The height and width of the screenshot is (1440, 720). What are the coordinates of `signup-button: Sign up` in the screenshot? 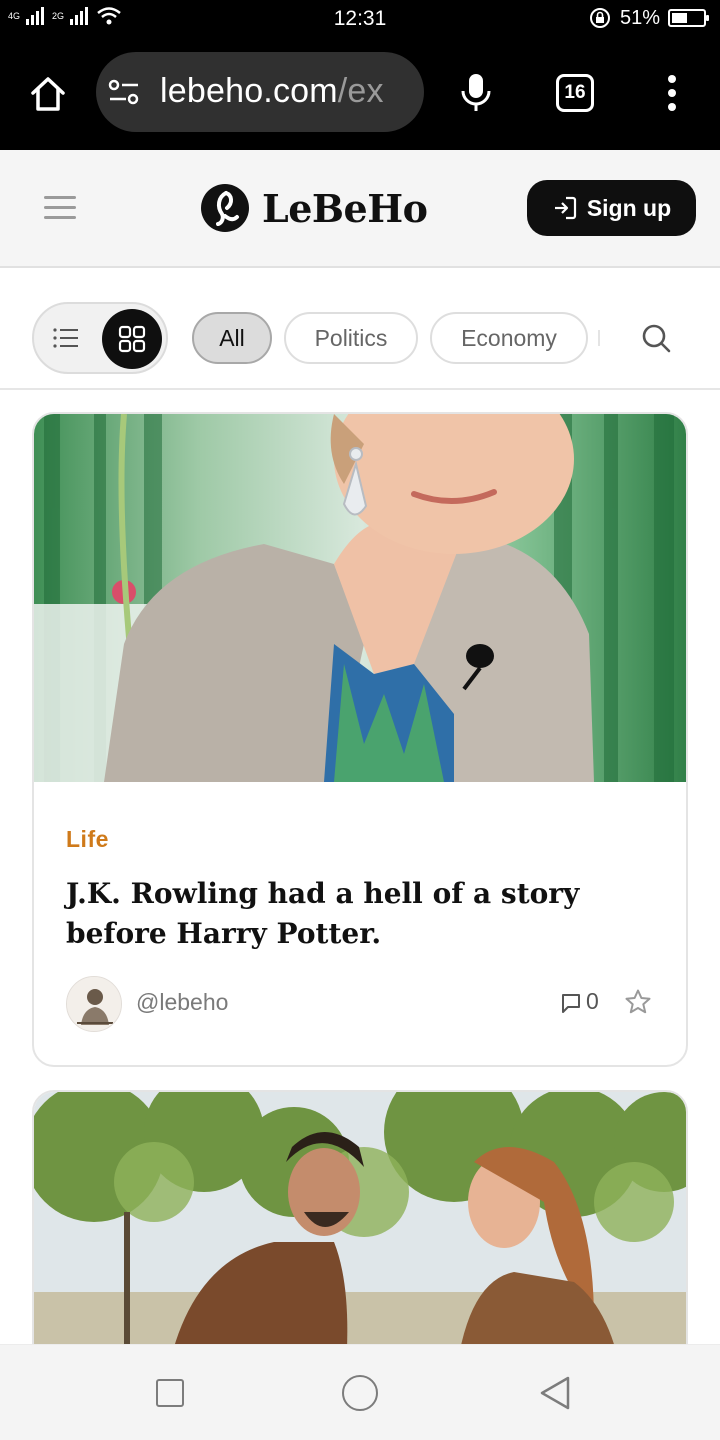 It's located at (611, 208).